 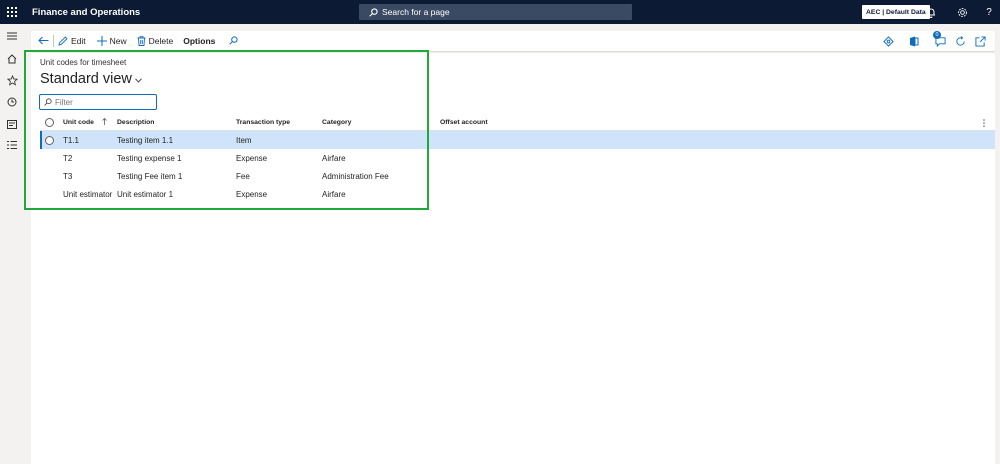 What do you see at coordinates (12, 59) in the screenshot?
I see `home-icon` at bounding box center [12, 59].